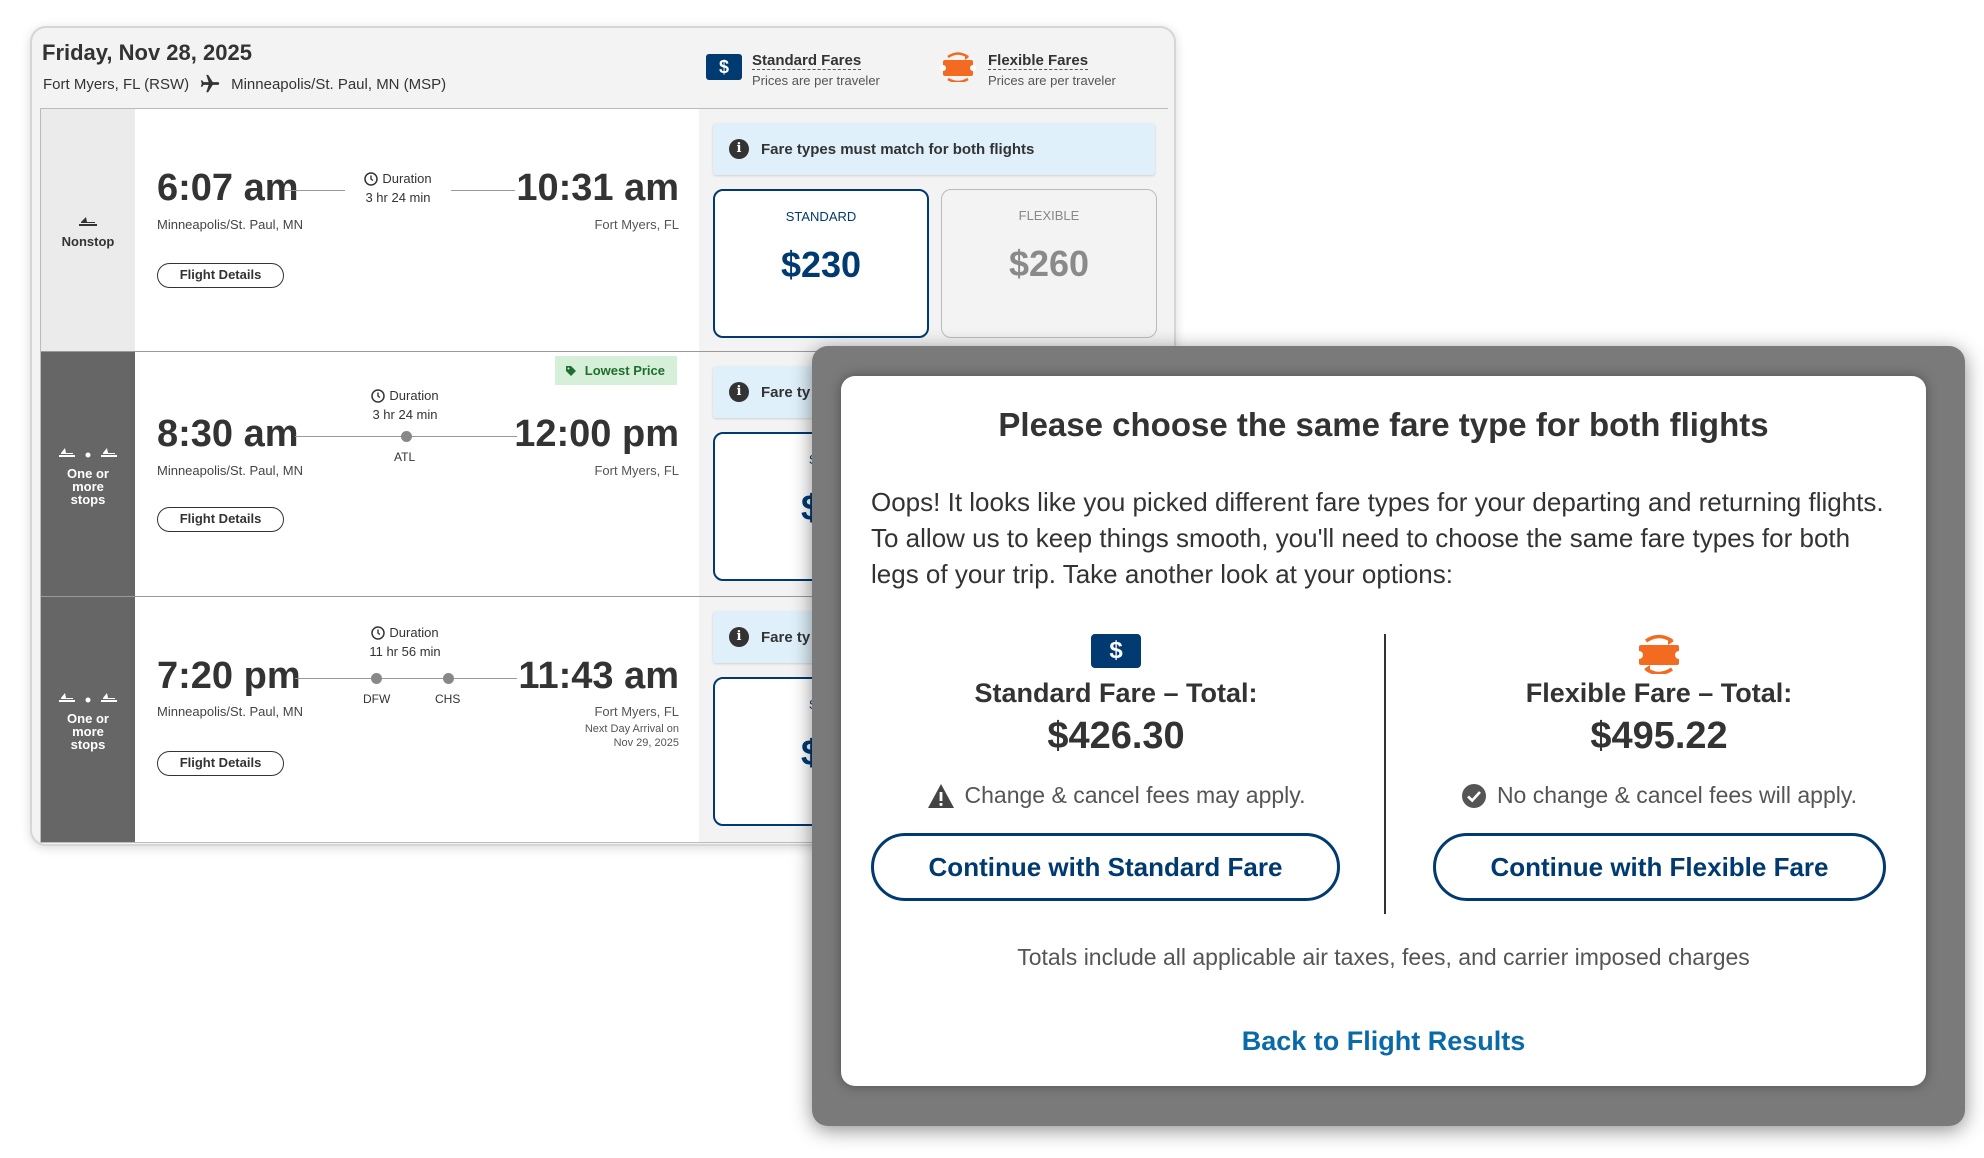  I want to click on fare-type-label: FLEXIBLE, so click(1049, 215).